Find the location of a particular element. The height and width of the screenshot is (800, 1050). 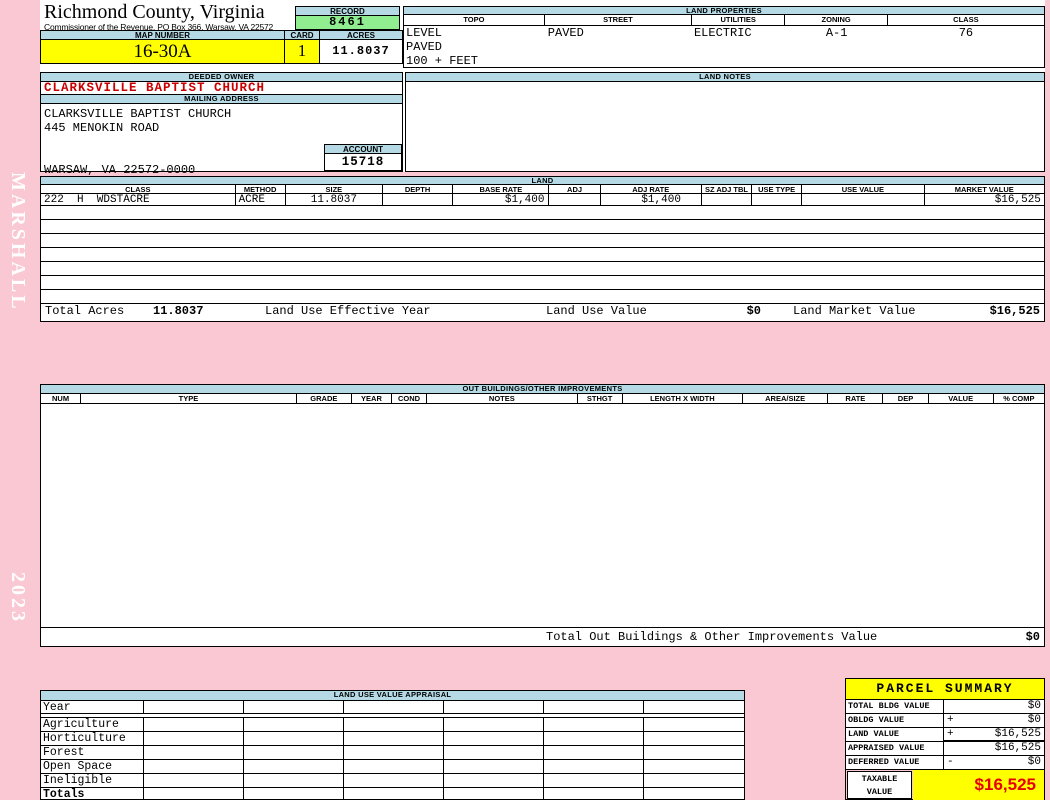

column-header: TOPO is located at coordinates (474, 20).